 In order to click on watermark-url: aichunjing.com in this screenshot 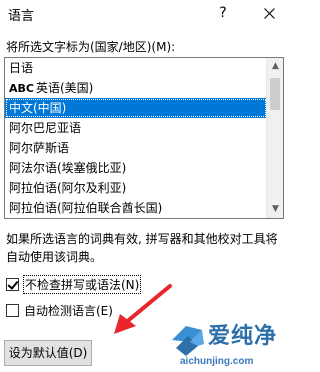, I will do `click(217, 361)`.